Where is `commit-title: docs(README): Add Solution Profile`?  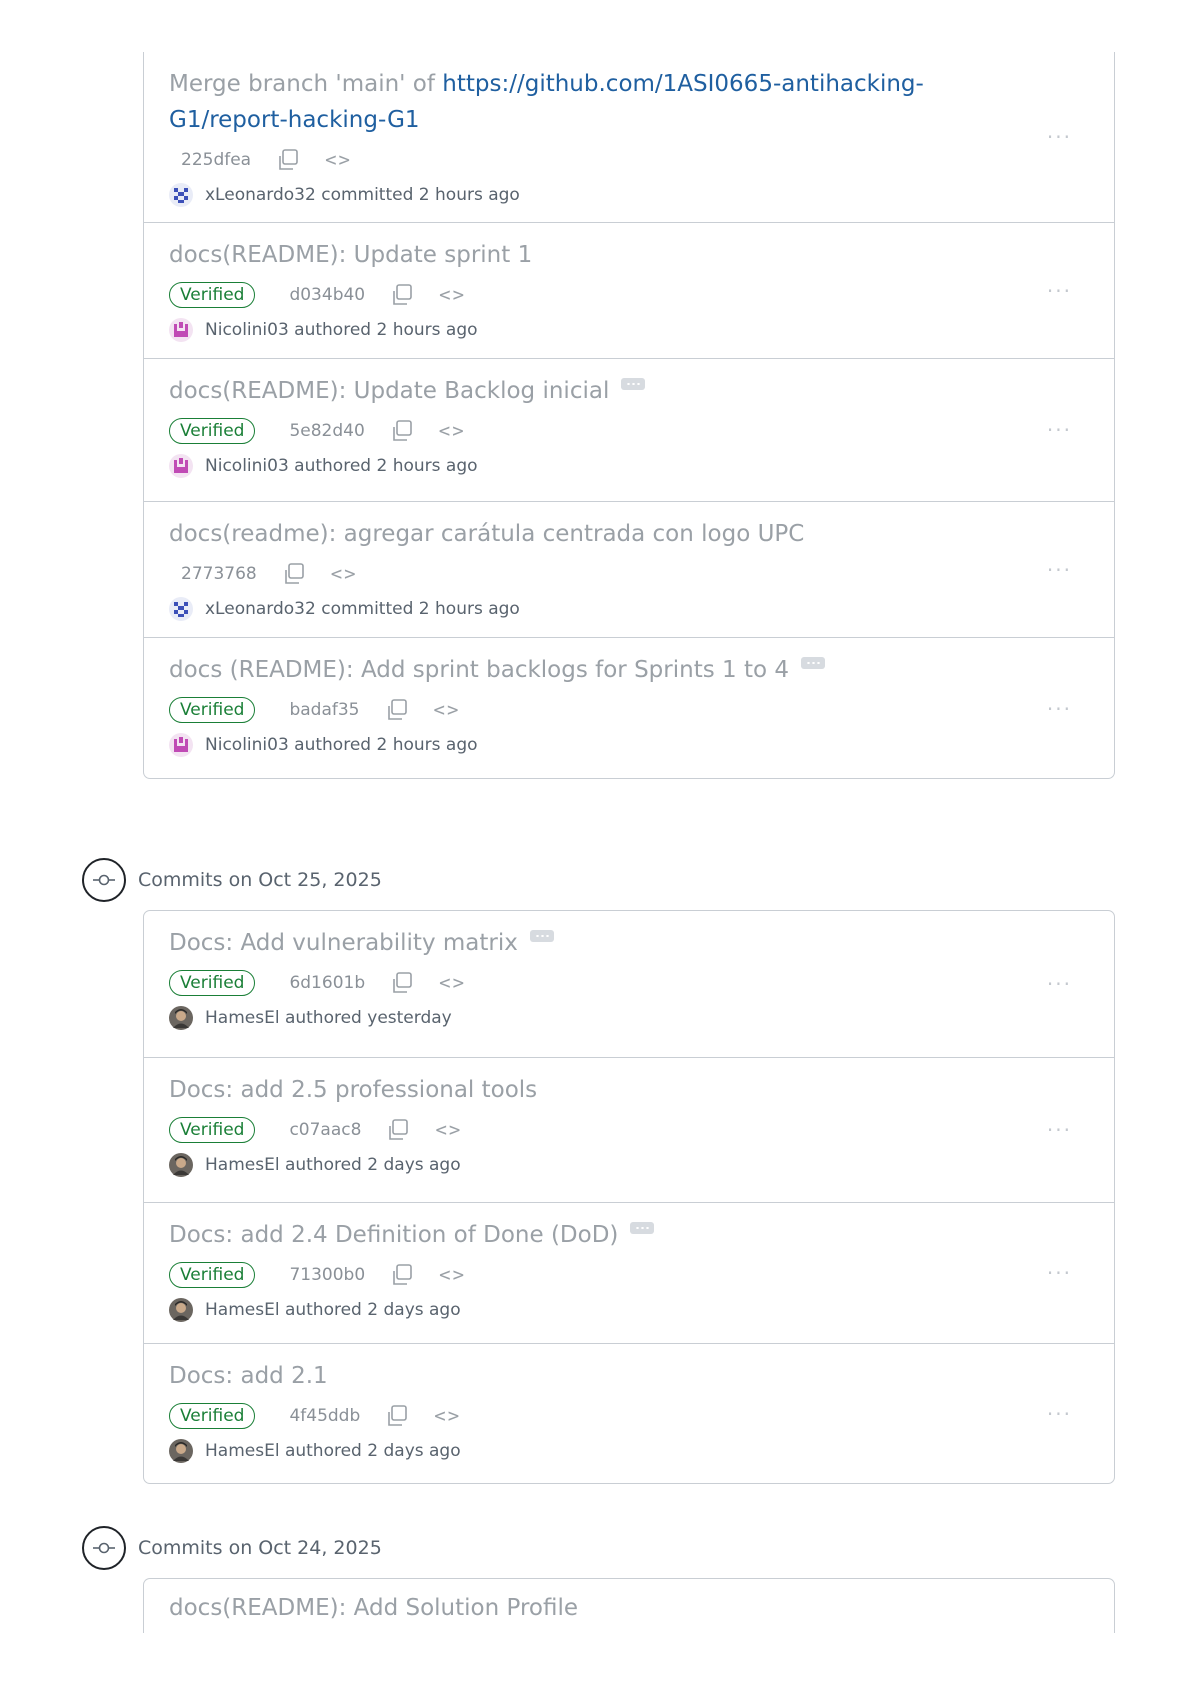 commit-title: docs(README): Add Solution Profile is located at coordinates (591, 1608).